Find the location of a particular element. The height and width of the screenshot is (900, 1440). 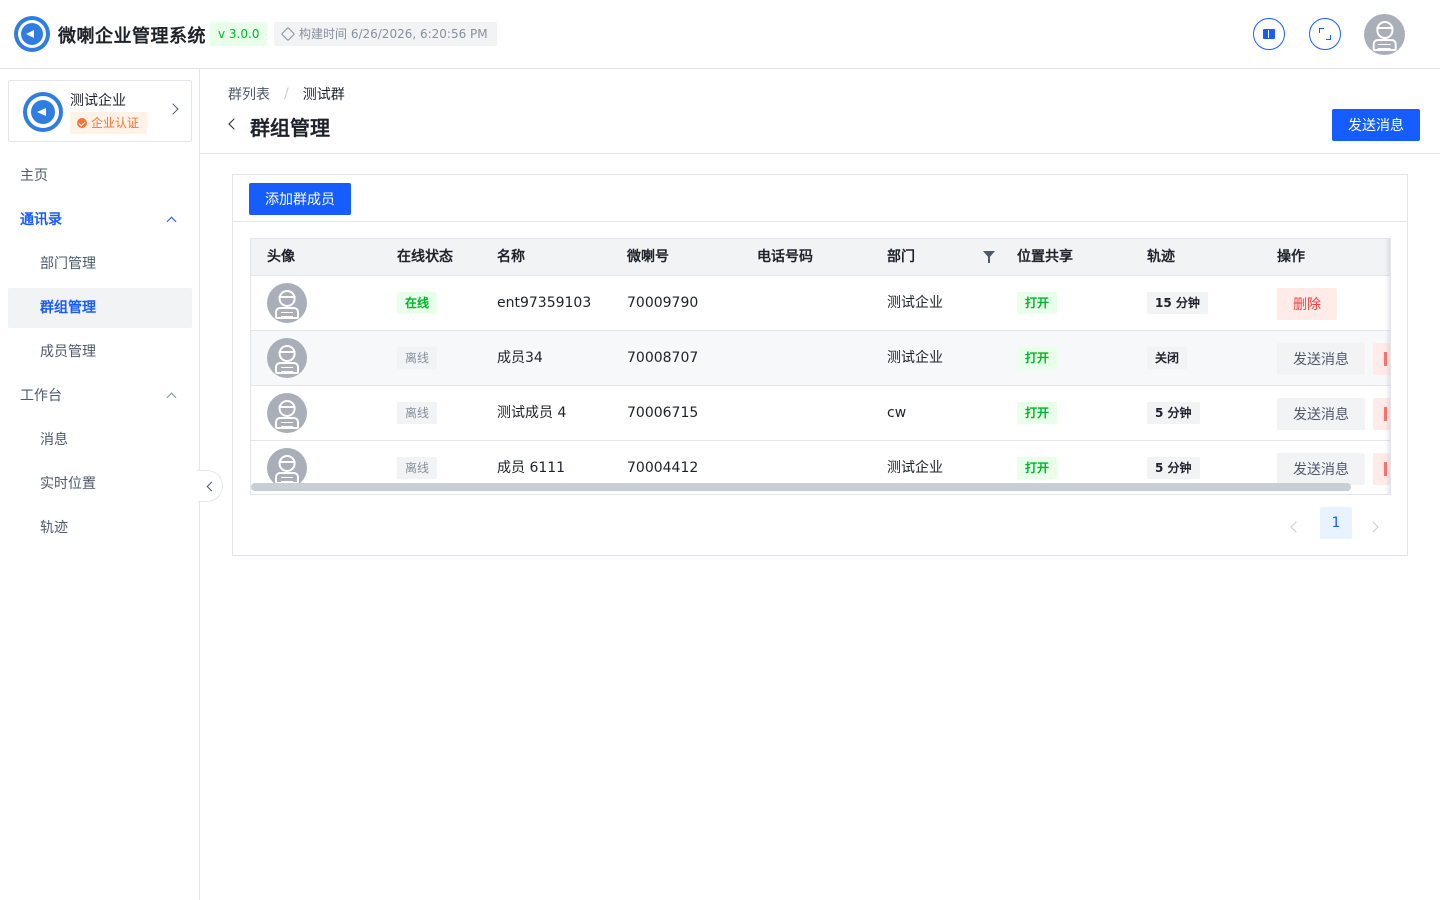

version-badge: v 3.0.0 is located at coordinates (239, 34).